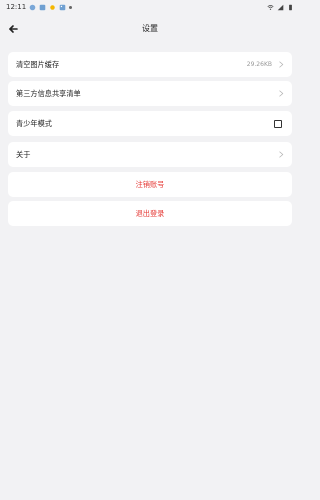  Describe the element at coordinates (280, 7) in the screenshot. I see `signal-icon` at that location.